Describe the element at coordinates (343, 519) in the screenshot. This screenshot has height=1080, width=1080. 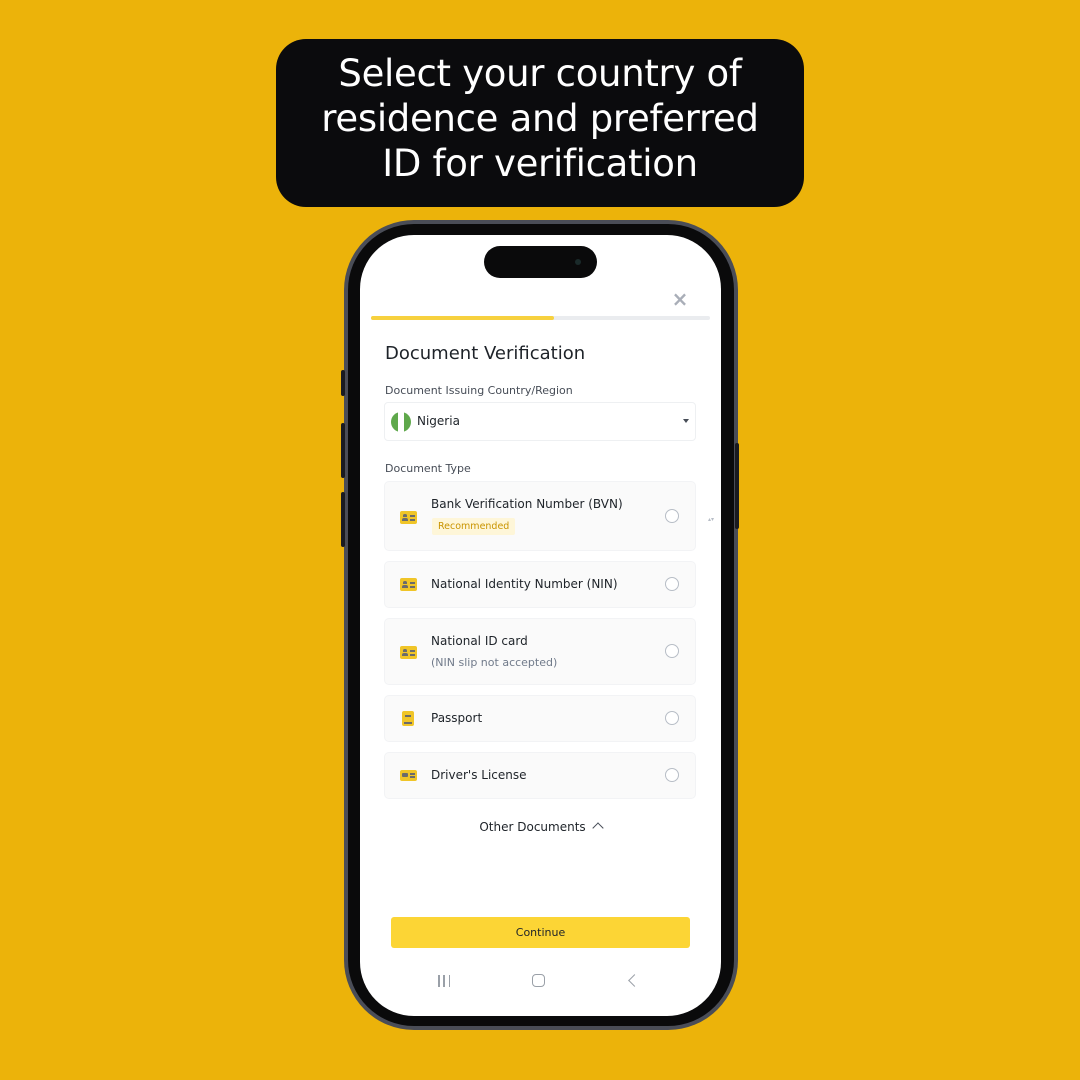
I see `phone-volume-down-button` at that location.